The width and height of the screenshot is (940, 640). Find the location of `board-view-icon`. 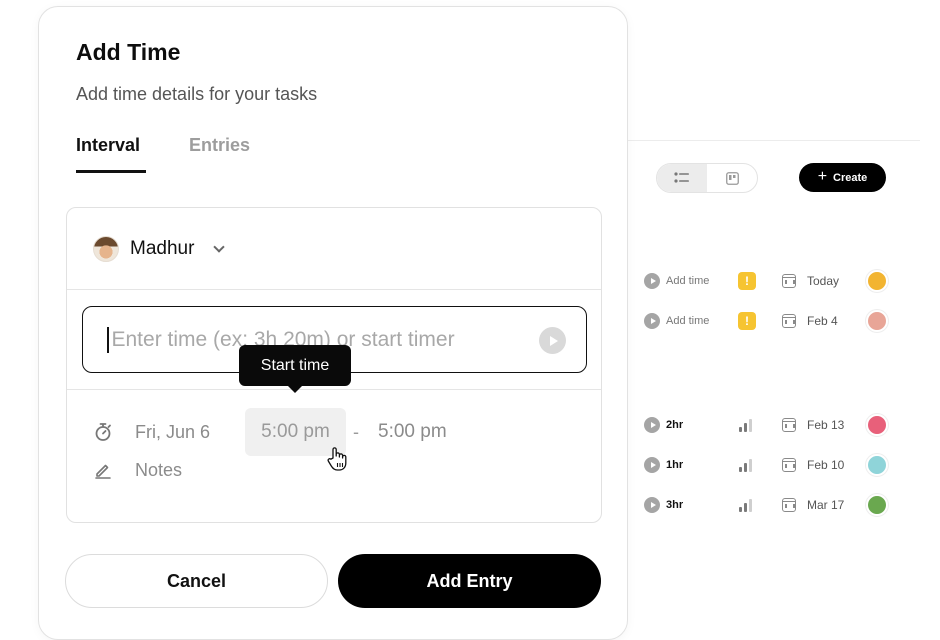

board-view-icon is located at coordinates (732, 178).